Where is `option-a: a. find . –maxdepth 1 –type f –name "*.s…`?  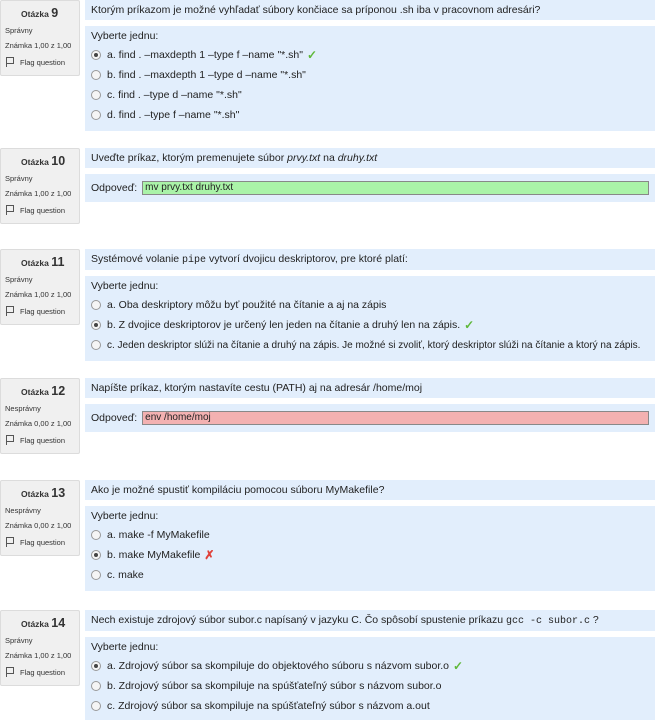 option-a: a. find . –maxdepth 1 –type f –name "*.s… is located at coordinates (370, 55).